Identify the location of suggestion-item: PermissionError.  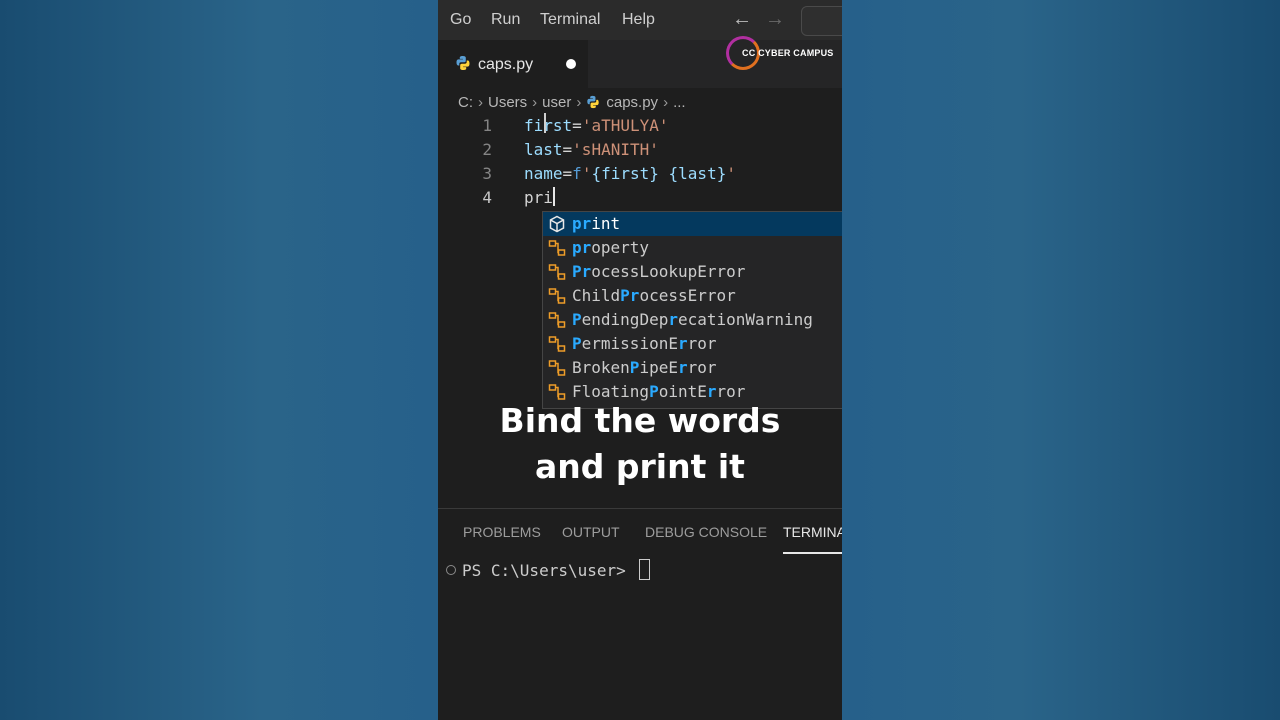
(692, 344).